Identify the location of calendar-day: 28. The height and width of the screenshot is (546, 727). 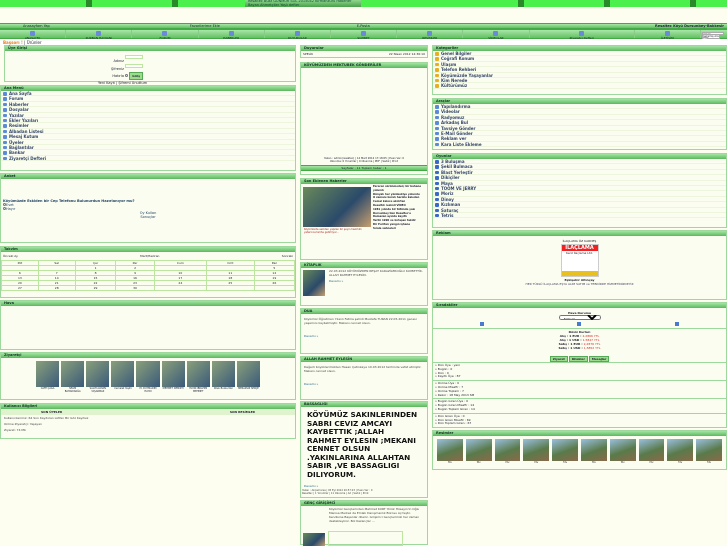
(56, 288).